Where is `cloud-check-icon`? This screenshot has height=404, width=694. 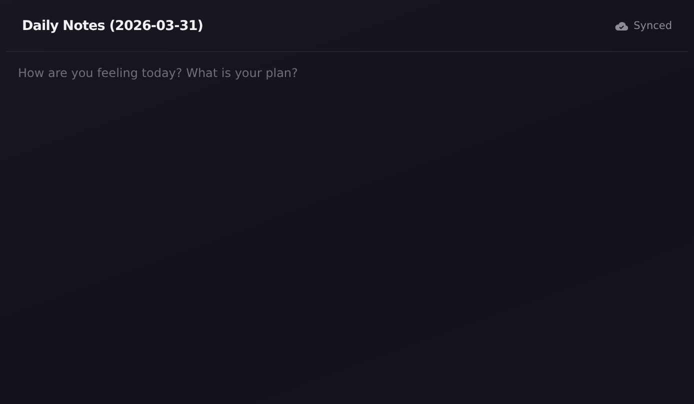
cloud-check-icon is located at coordinates (621, 25).